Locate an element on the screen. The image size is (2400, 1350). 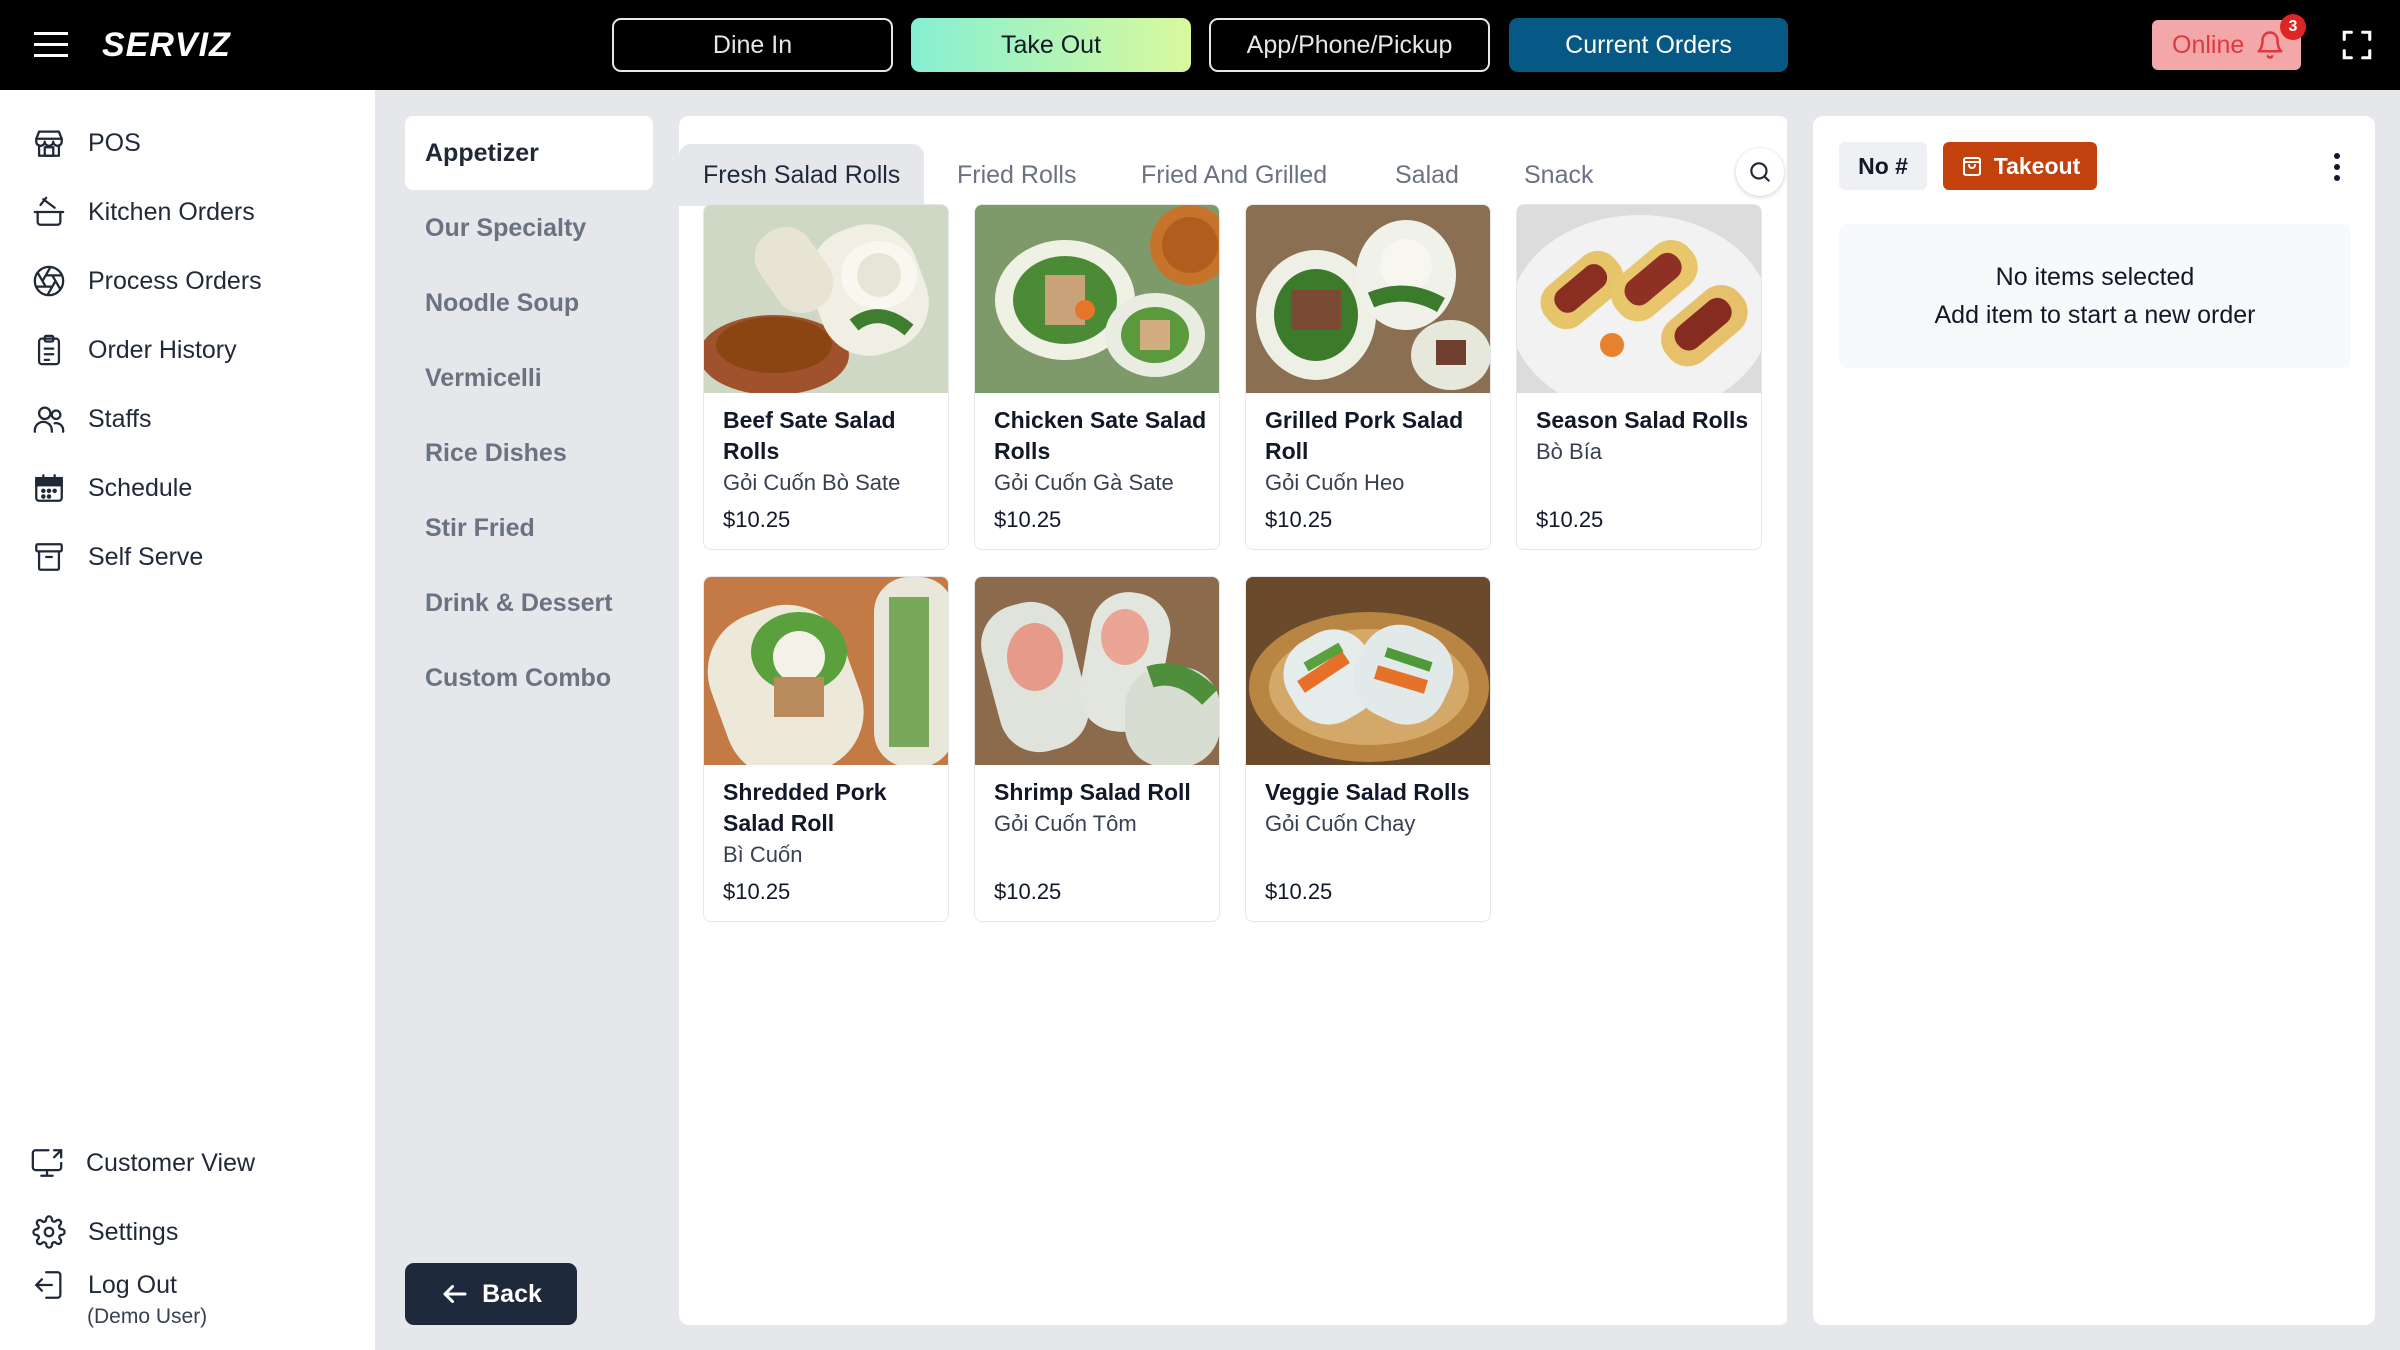
item-name: Shredded Pork Salad Roll Bì Cuốn is located at coordinates (830, 823).